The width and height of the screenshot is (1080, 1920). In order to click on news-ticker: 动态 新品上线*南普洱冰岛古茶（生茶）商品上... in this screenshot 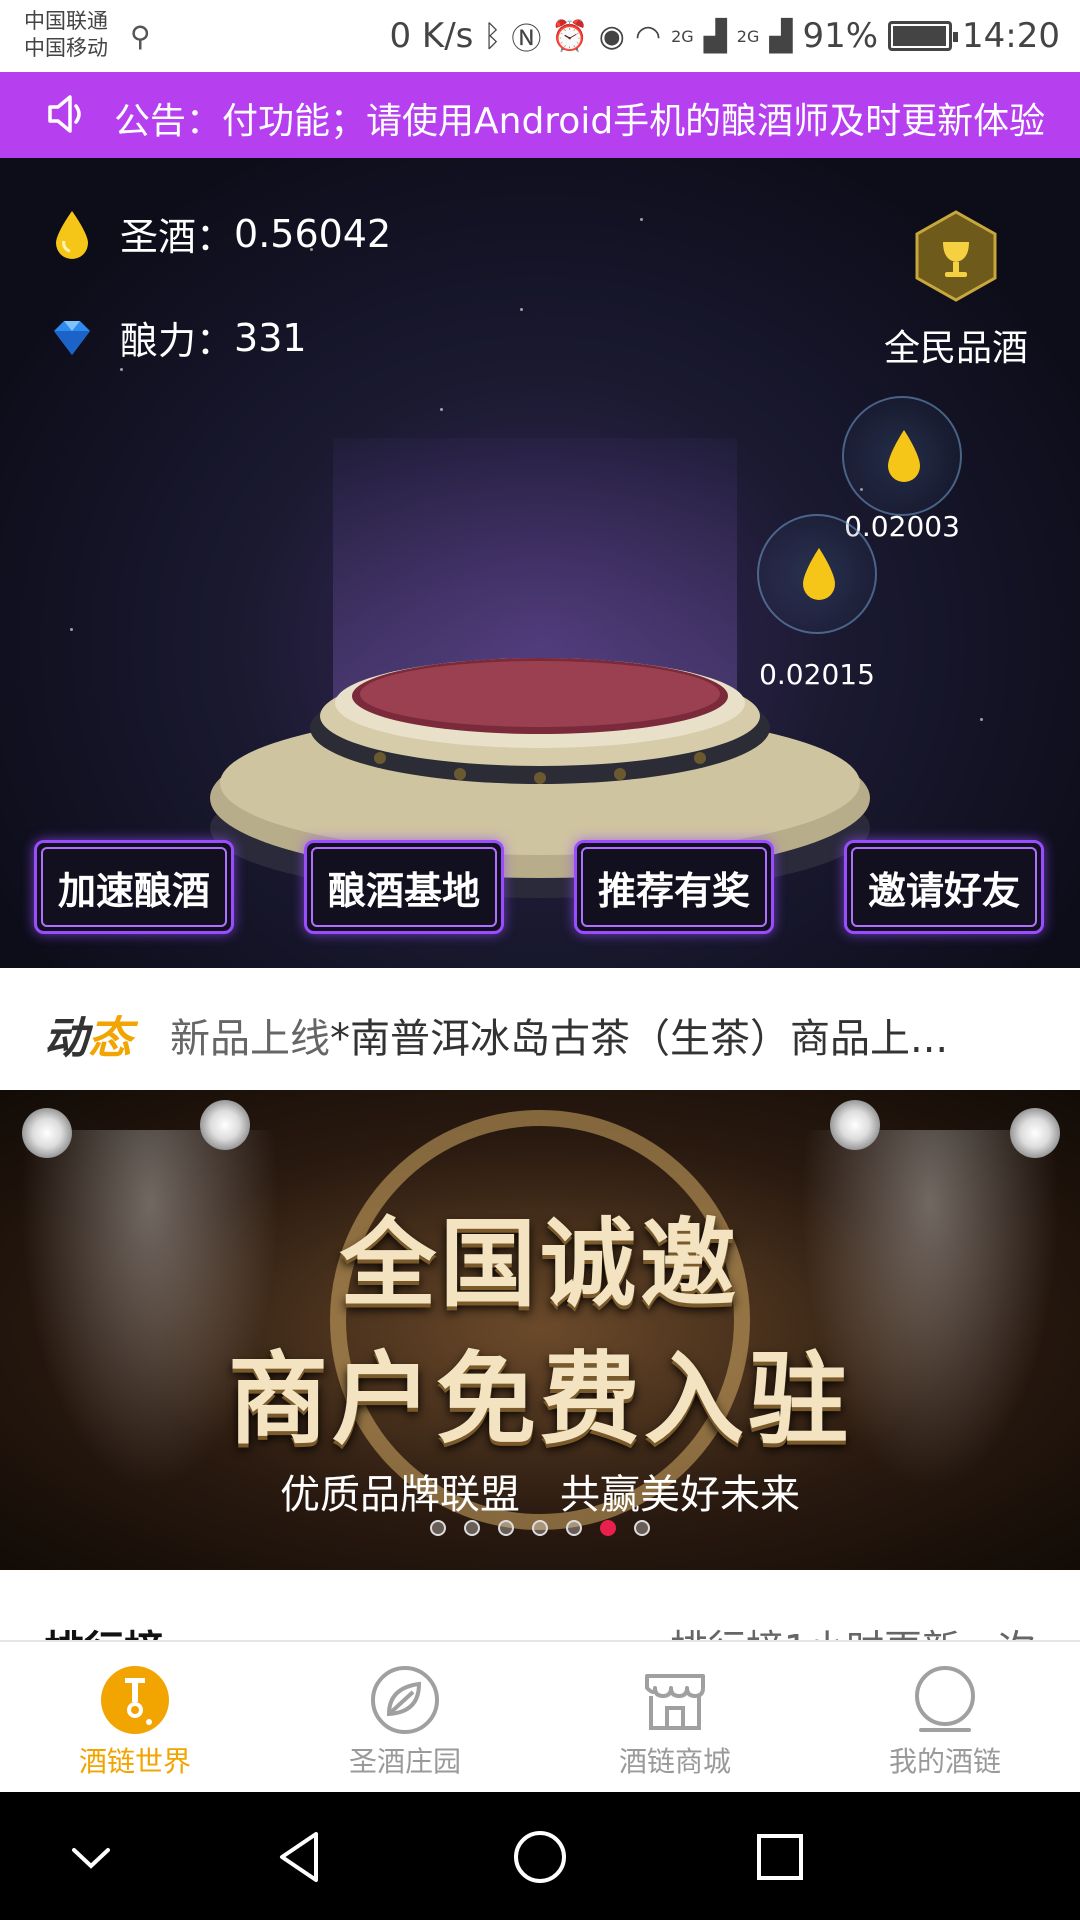, I will do `click(540, 1029)`.